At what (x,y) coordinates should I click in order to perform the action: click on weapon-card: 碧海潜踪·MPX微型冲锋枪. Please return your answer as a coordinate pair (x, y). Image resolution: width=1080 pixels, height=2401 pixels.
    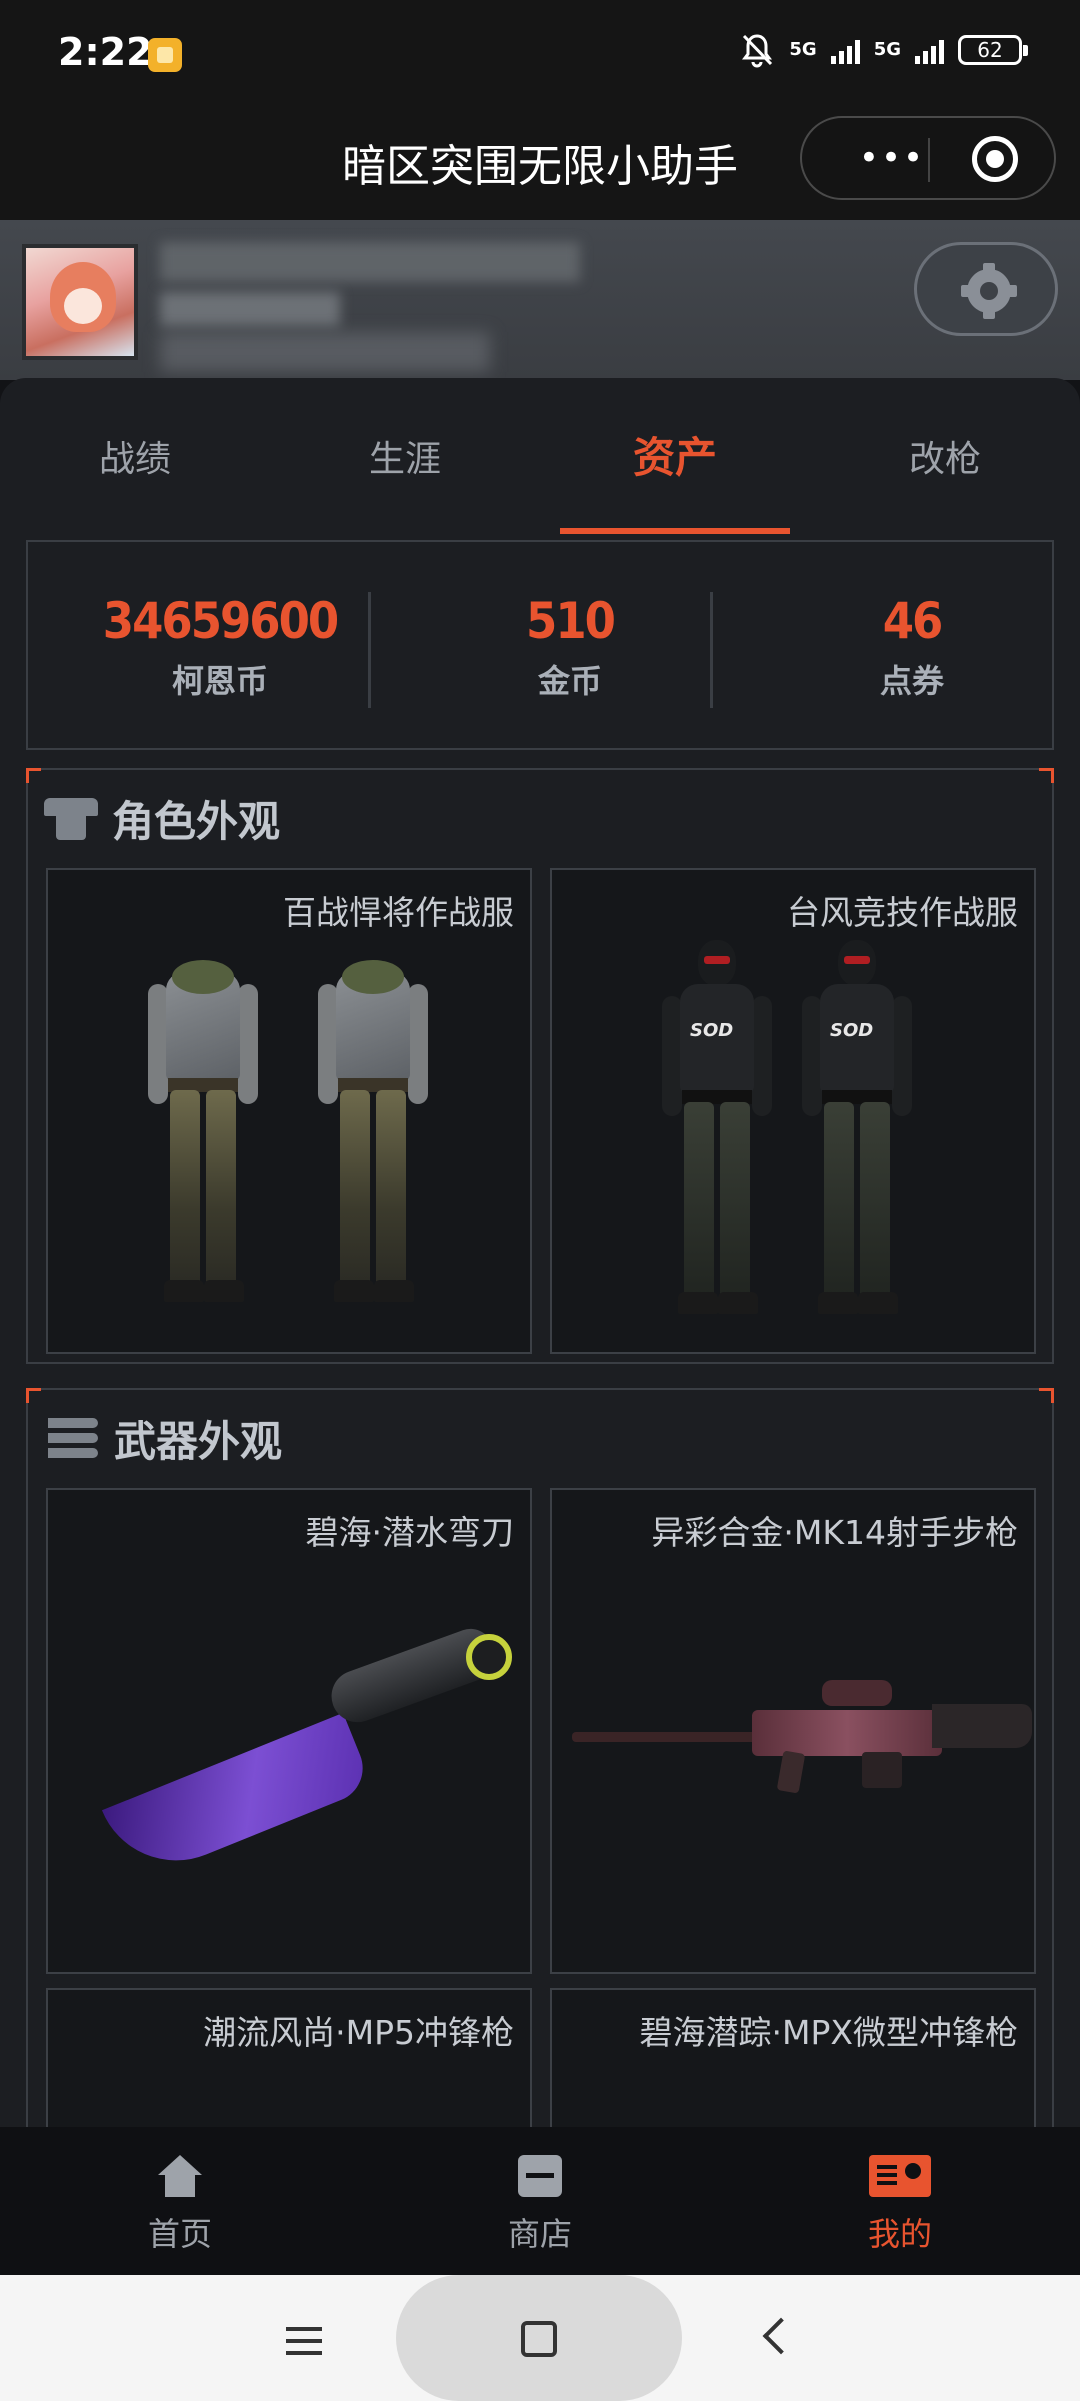
    Looking at the image, I should click on (793, 2058).